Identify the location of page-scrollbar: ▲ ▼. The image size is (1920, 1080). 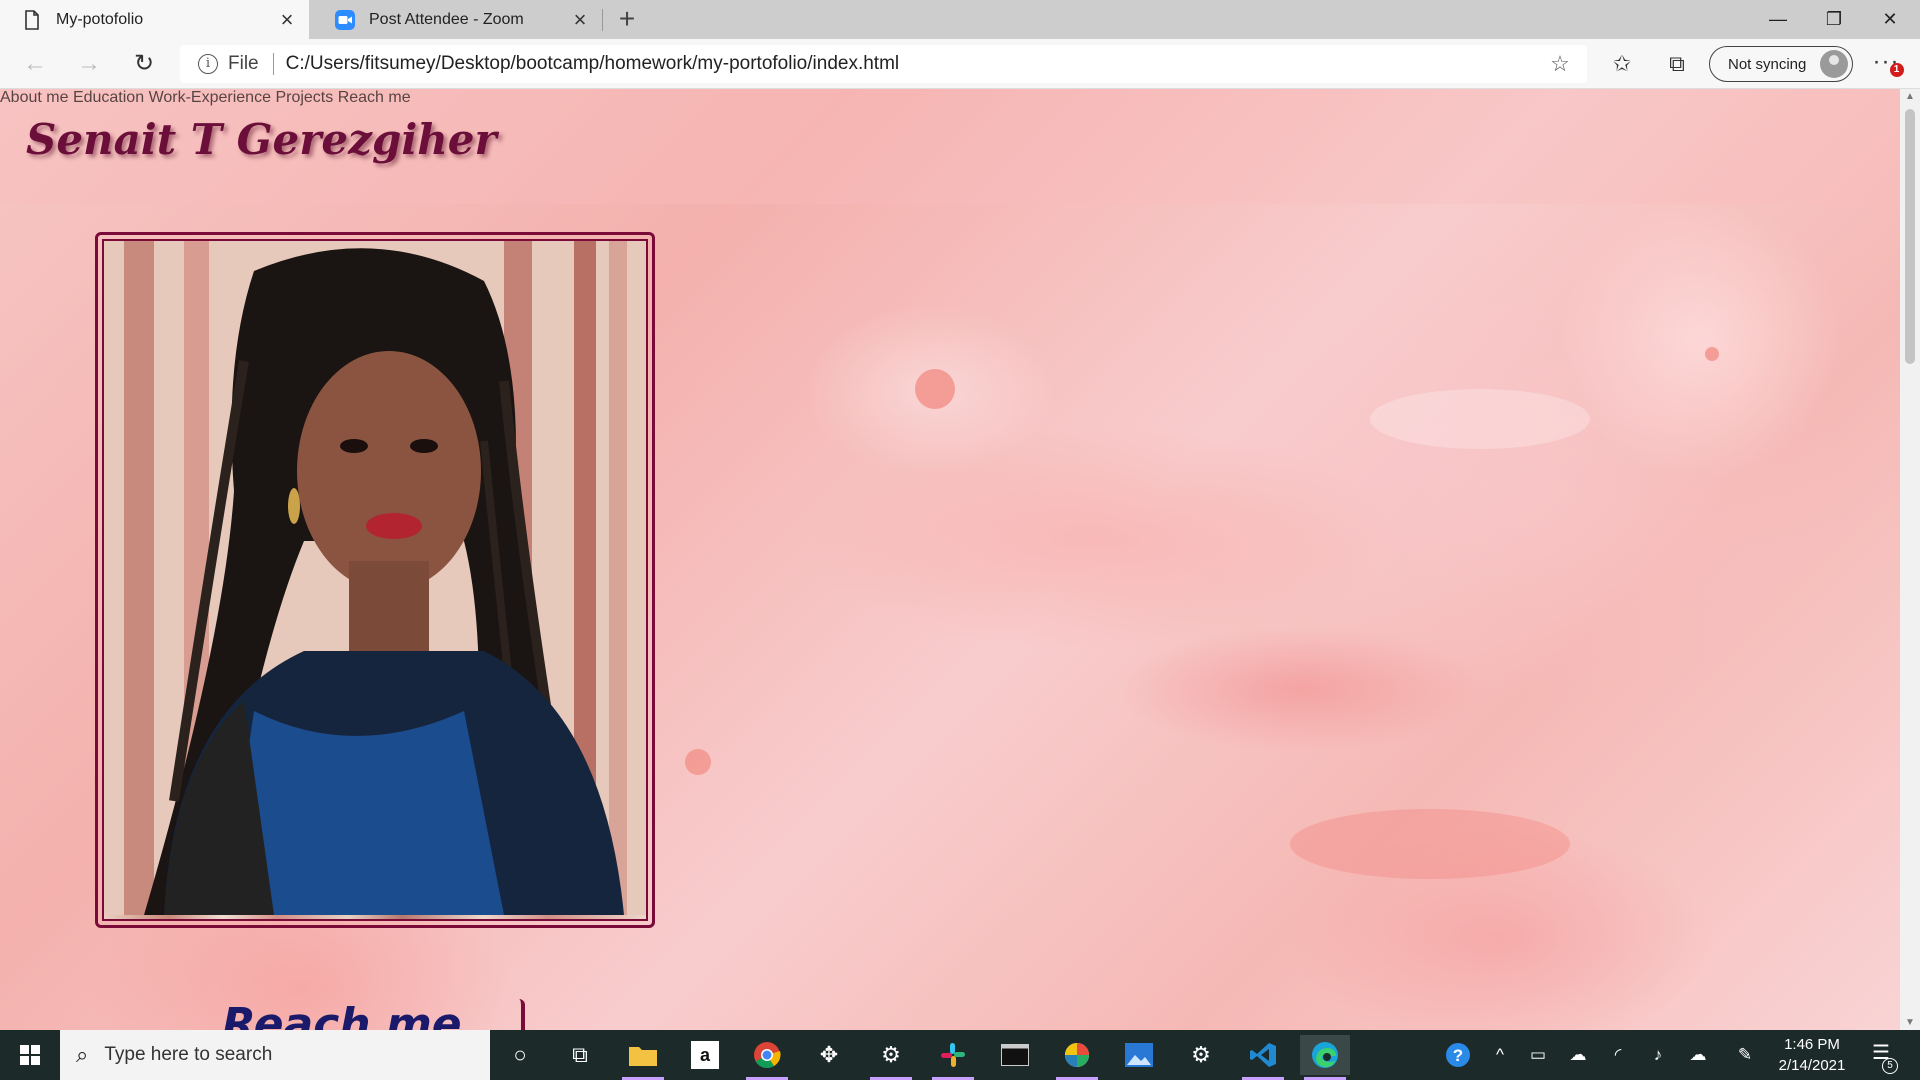
(1910, 559).